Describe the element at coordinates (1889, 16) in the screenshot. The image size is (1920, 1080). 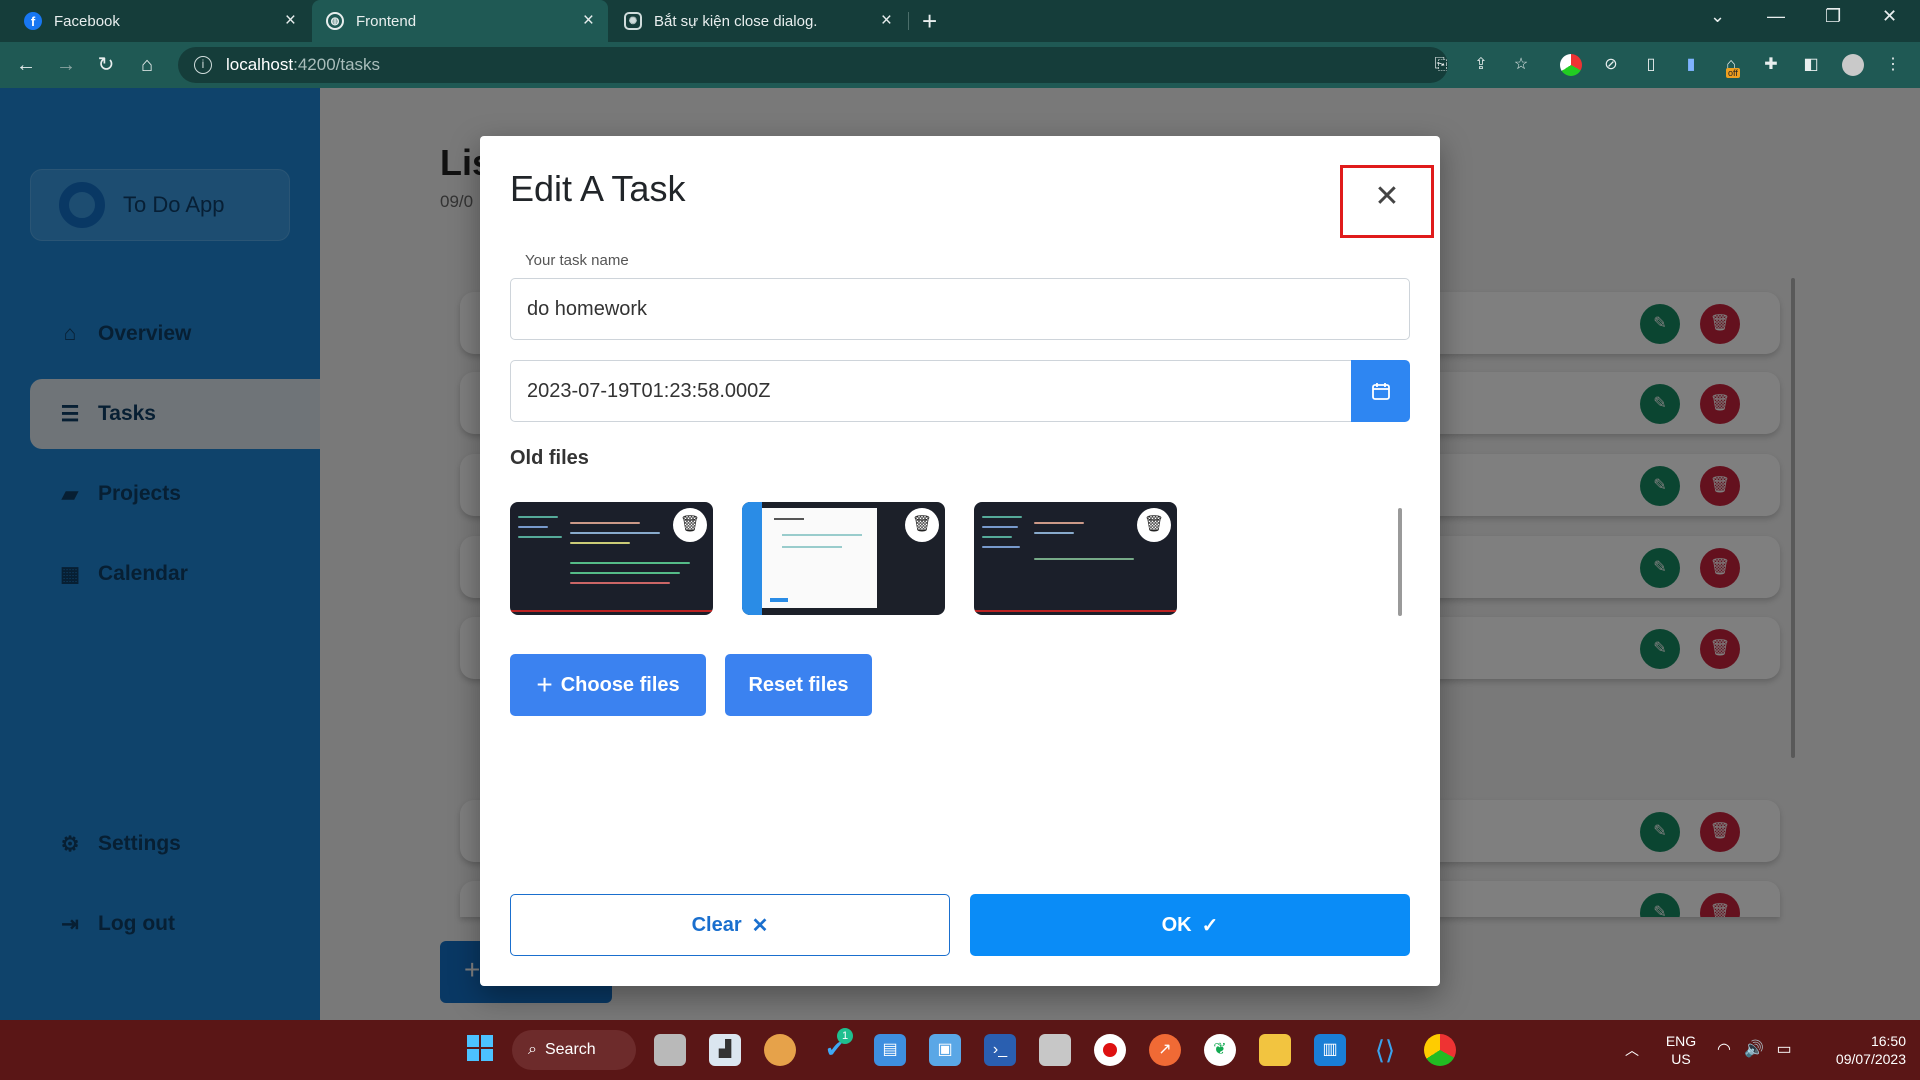
I see `window-close-icon: ✕` at that location.